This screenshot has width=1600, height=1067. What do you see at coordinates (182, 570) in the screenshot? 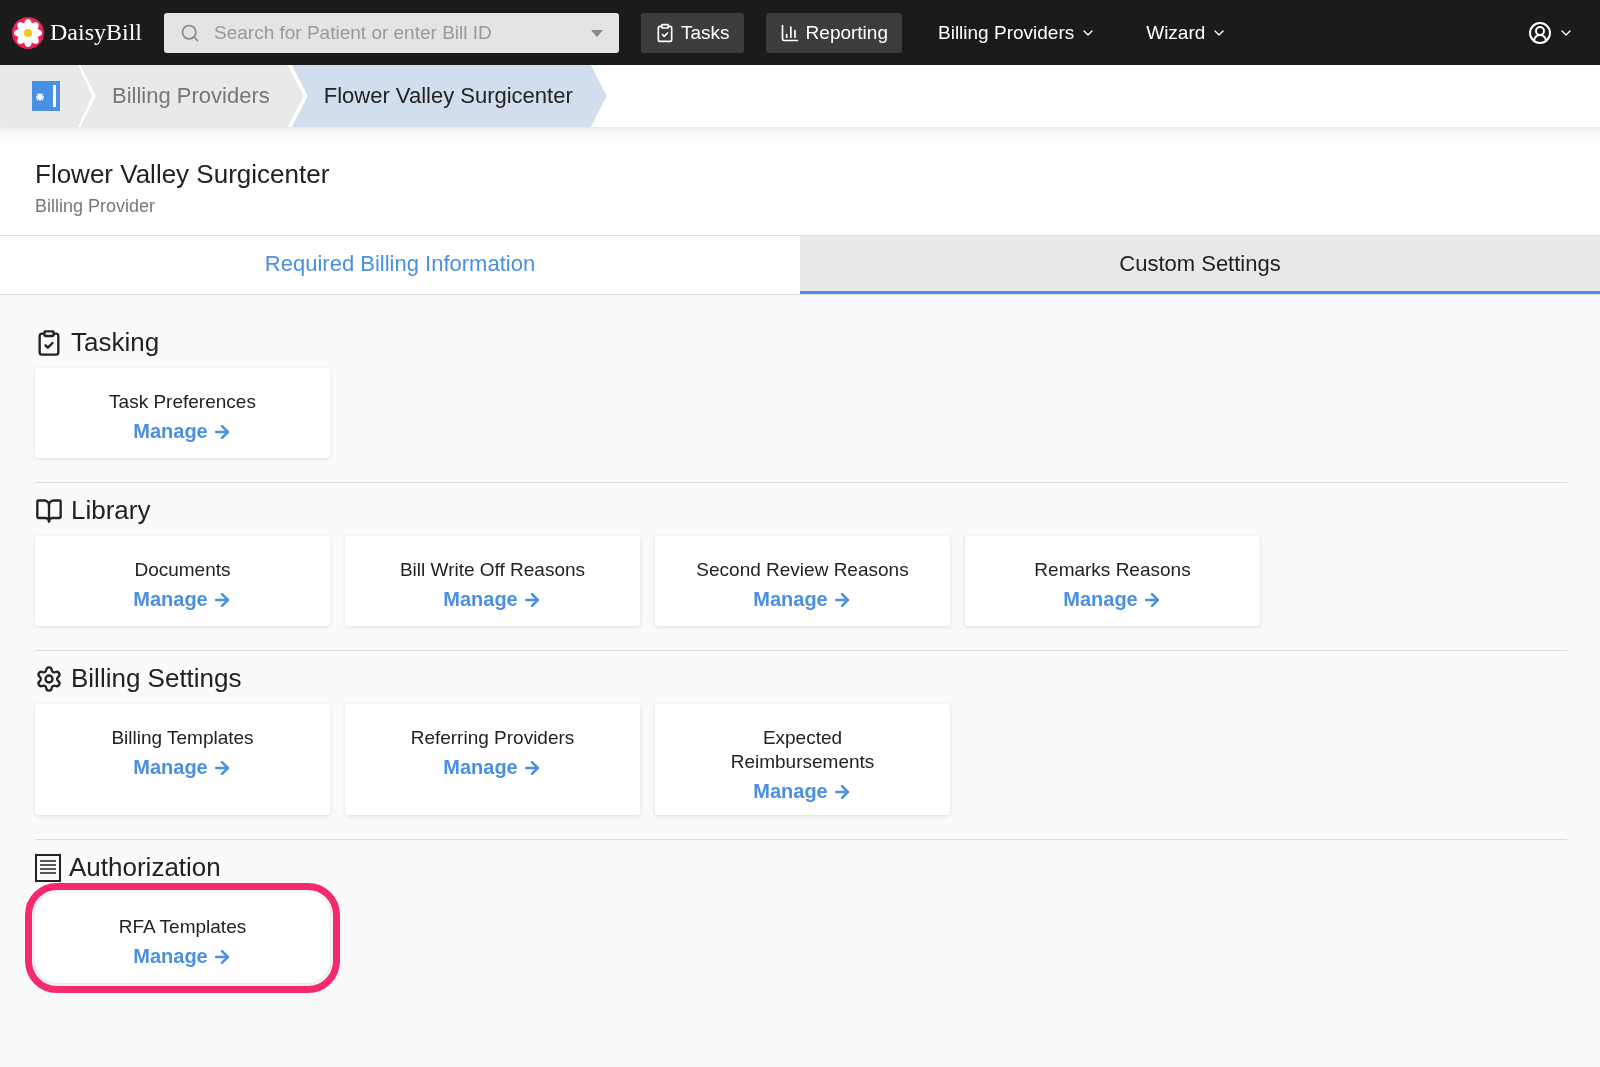
I see `card-title: Documents` at bounding box center [182, 570].